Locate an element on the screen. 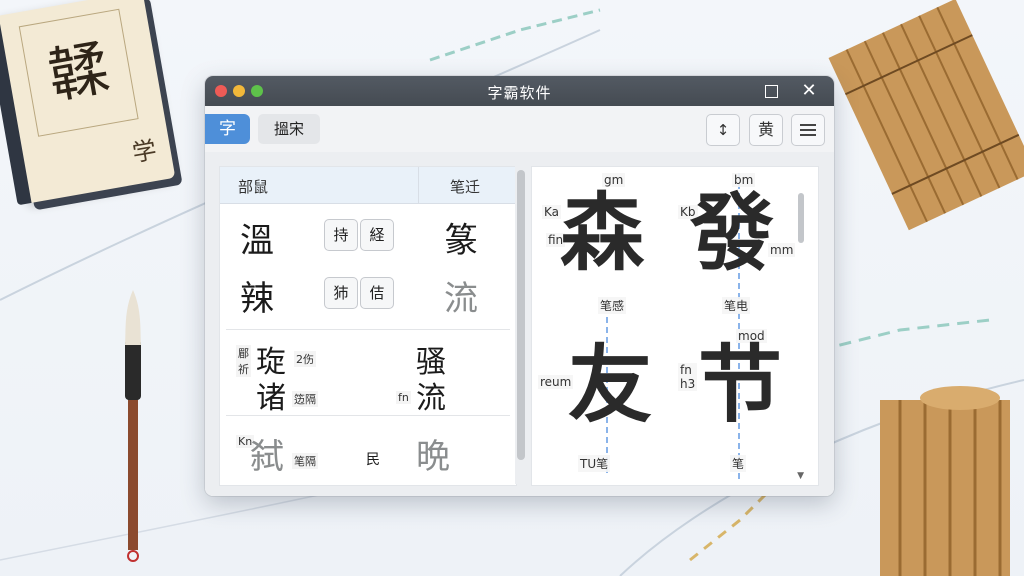 This screenshot has height=576, width=1024. item-tag: 笾隔 is located at coordinates (305, 399).